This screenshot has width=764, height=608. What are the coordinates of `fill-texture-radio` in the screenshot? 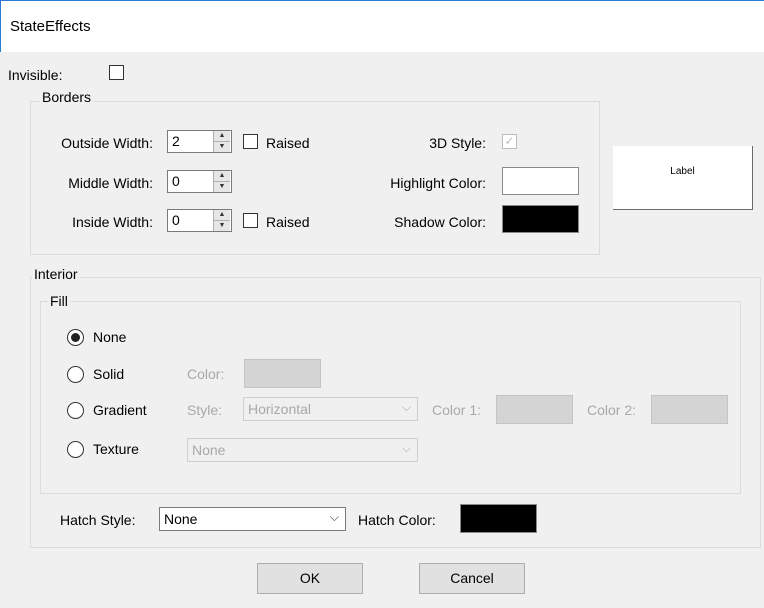 It's located at (75, 449).